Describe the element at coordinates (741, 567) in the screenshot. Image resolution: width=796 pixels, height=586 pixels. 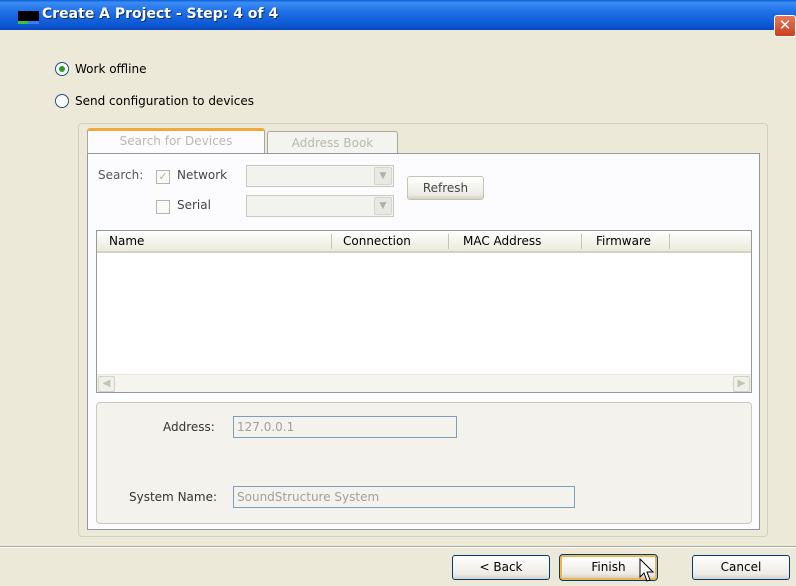
I see `cancel-button: Cancel` at that location.